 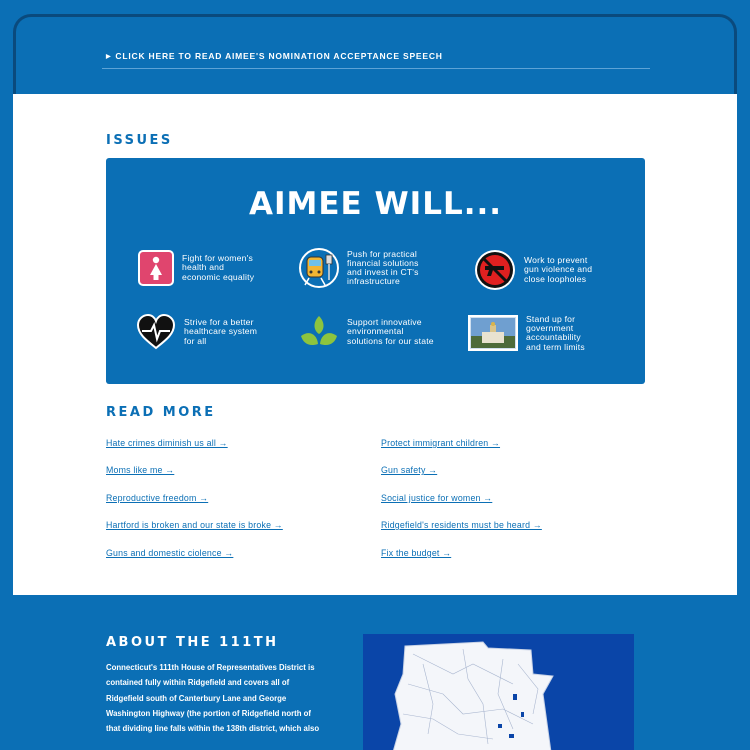 I want to click on capitol-photo-icon, so click(x=493, y=333).